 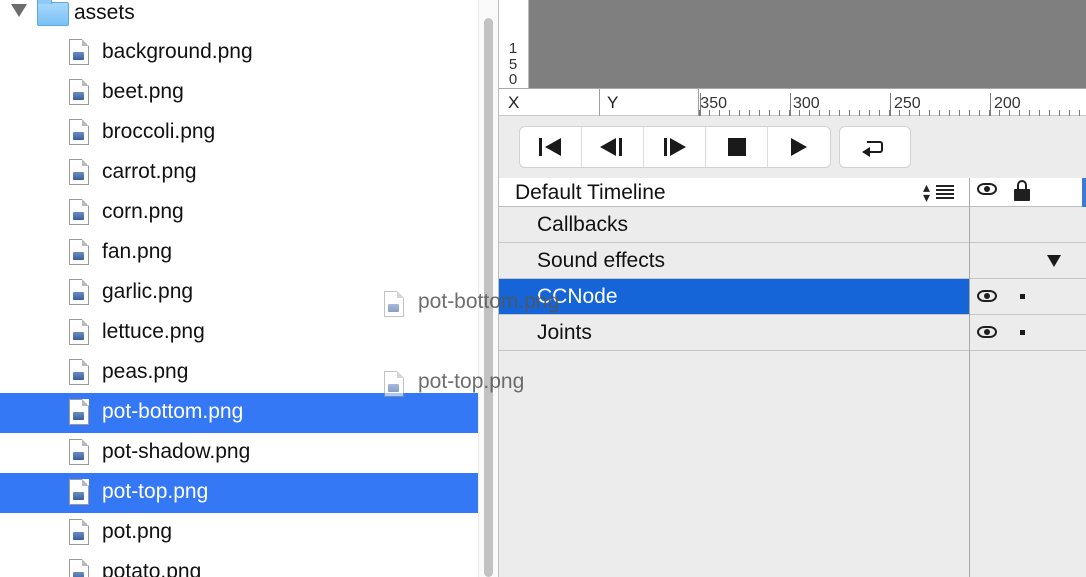 I want to click on timeline-row-ccnode: CCNode, so click(x=792, y=297).